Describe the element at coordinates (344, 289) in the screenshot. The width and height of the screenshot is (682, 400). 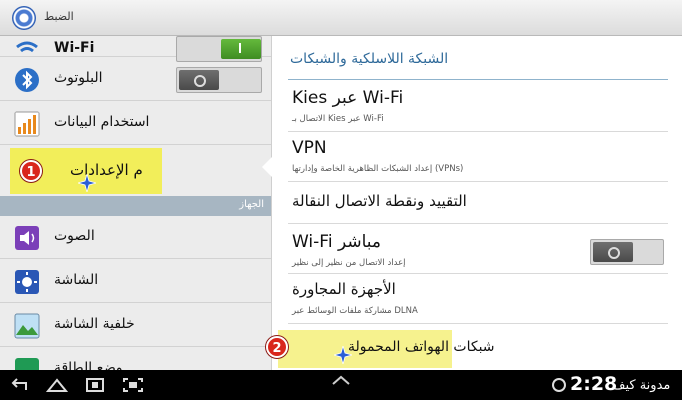
I see `item-title: الأجهزة المجاورة` at that location.